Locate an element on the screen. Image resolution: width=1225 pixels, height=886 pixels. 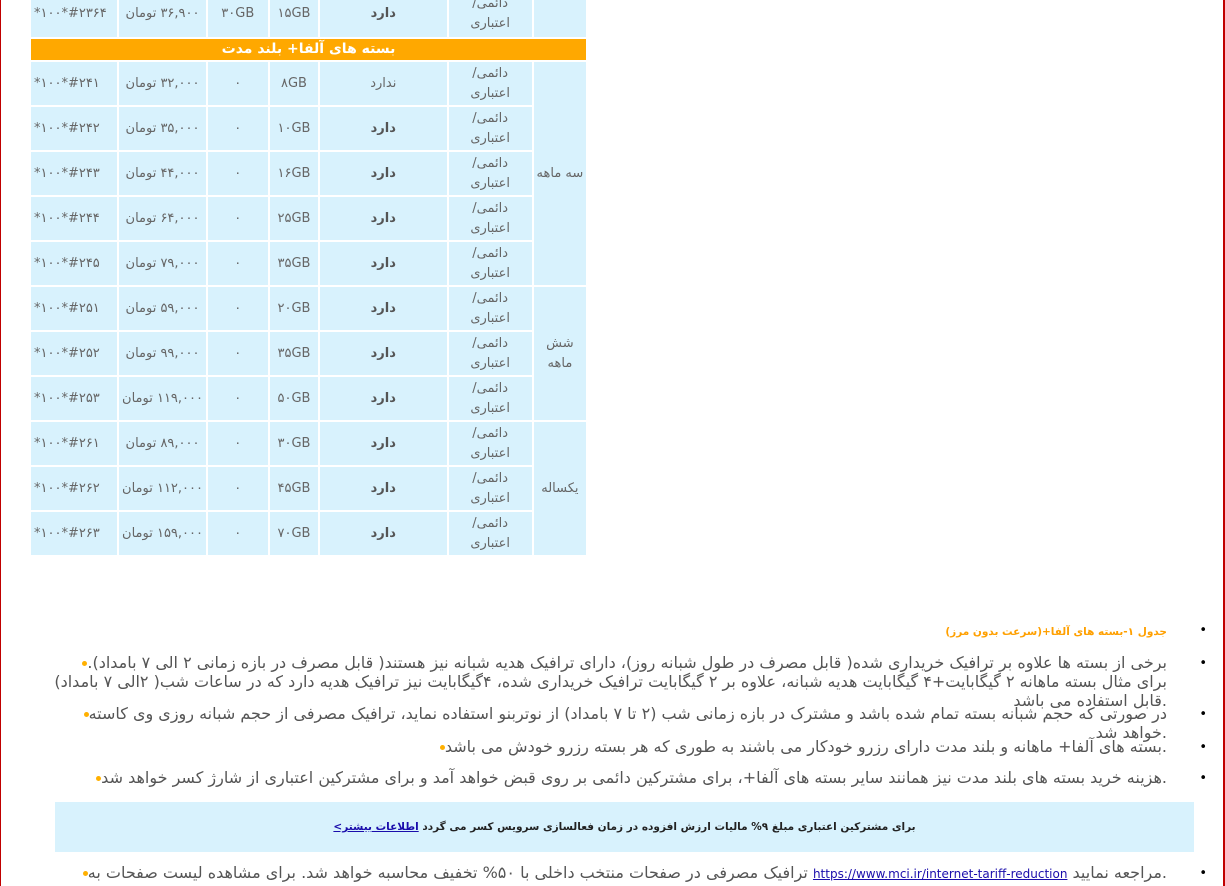
price-cell: ۹۹,۰۰۰ تومان is located at coordinates (162, 353).